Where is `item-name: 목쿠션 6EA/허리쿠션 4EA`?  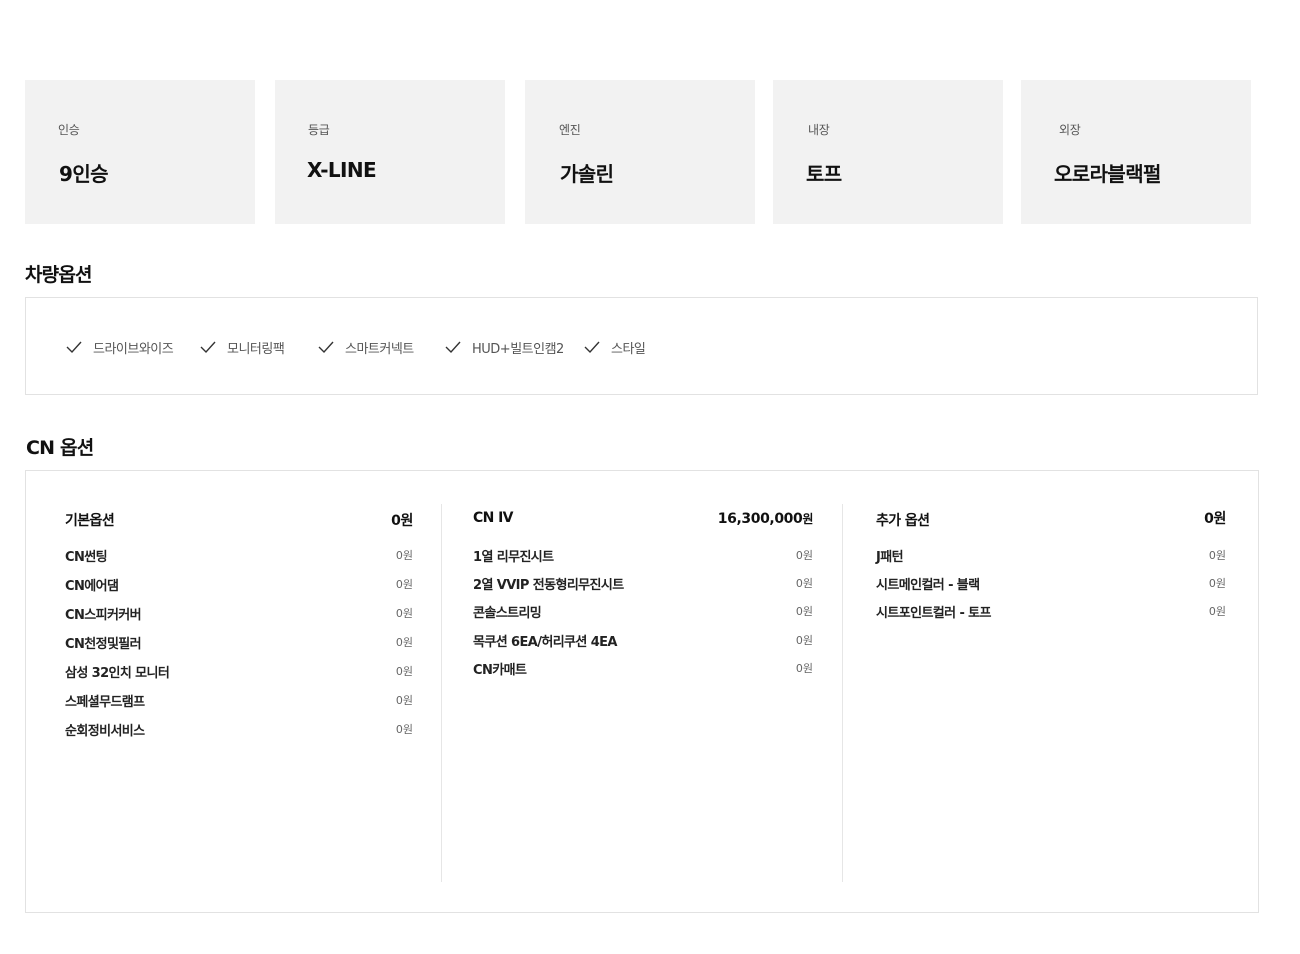
item-name: 목쿠션 6EA/허리쿠션 4EA is located at coordinates (545, 642).